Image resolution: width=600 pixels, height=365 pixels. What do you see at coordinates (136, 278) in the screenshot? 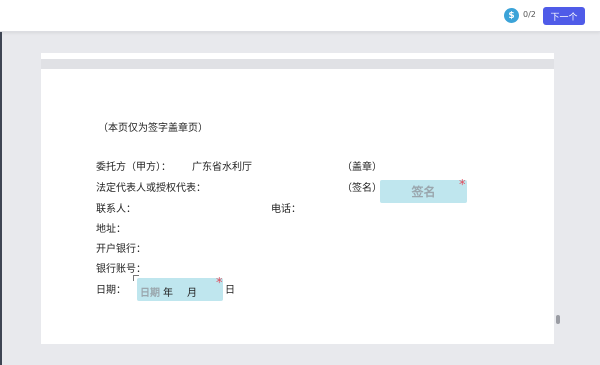
I see `resize-handle-icon` at bounding box center [136, 278].